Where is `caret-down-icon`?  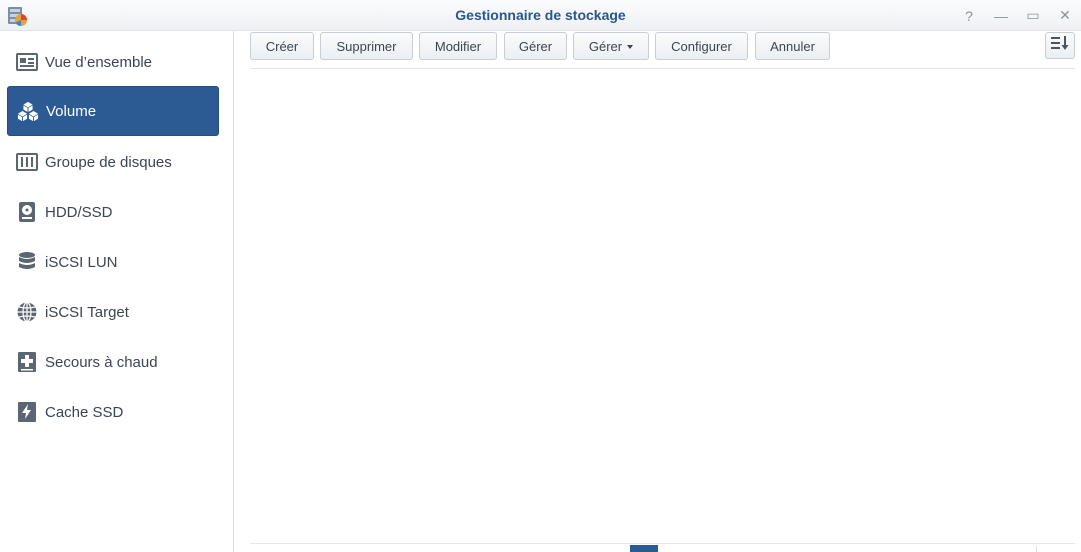
caret-down-icon is located at coordinates (630, 47).